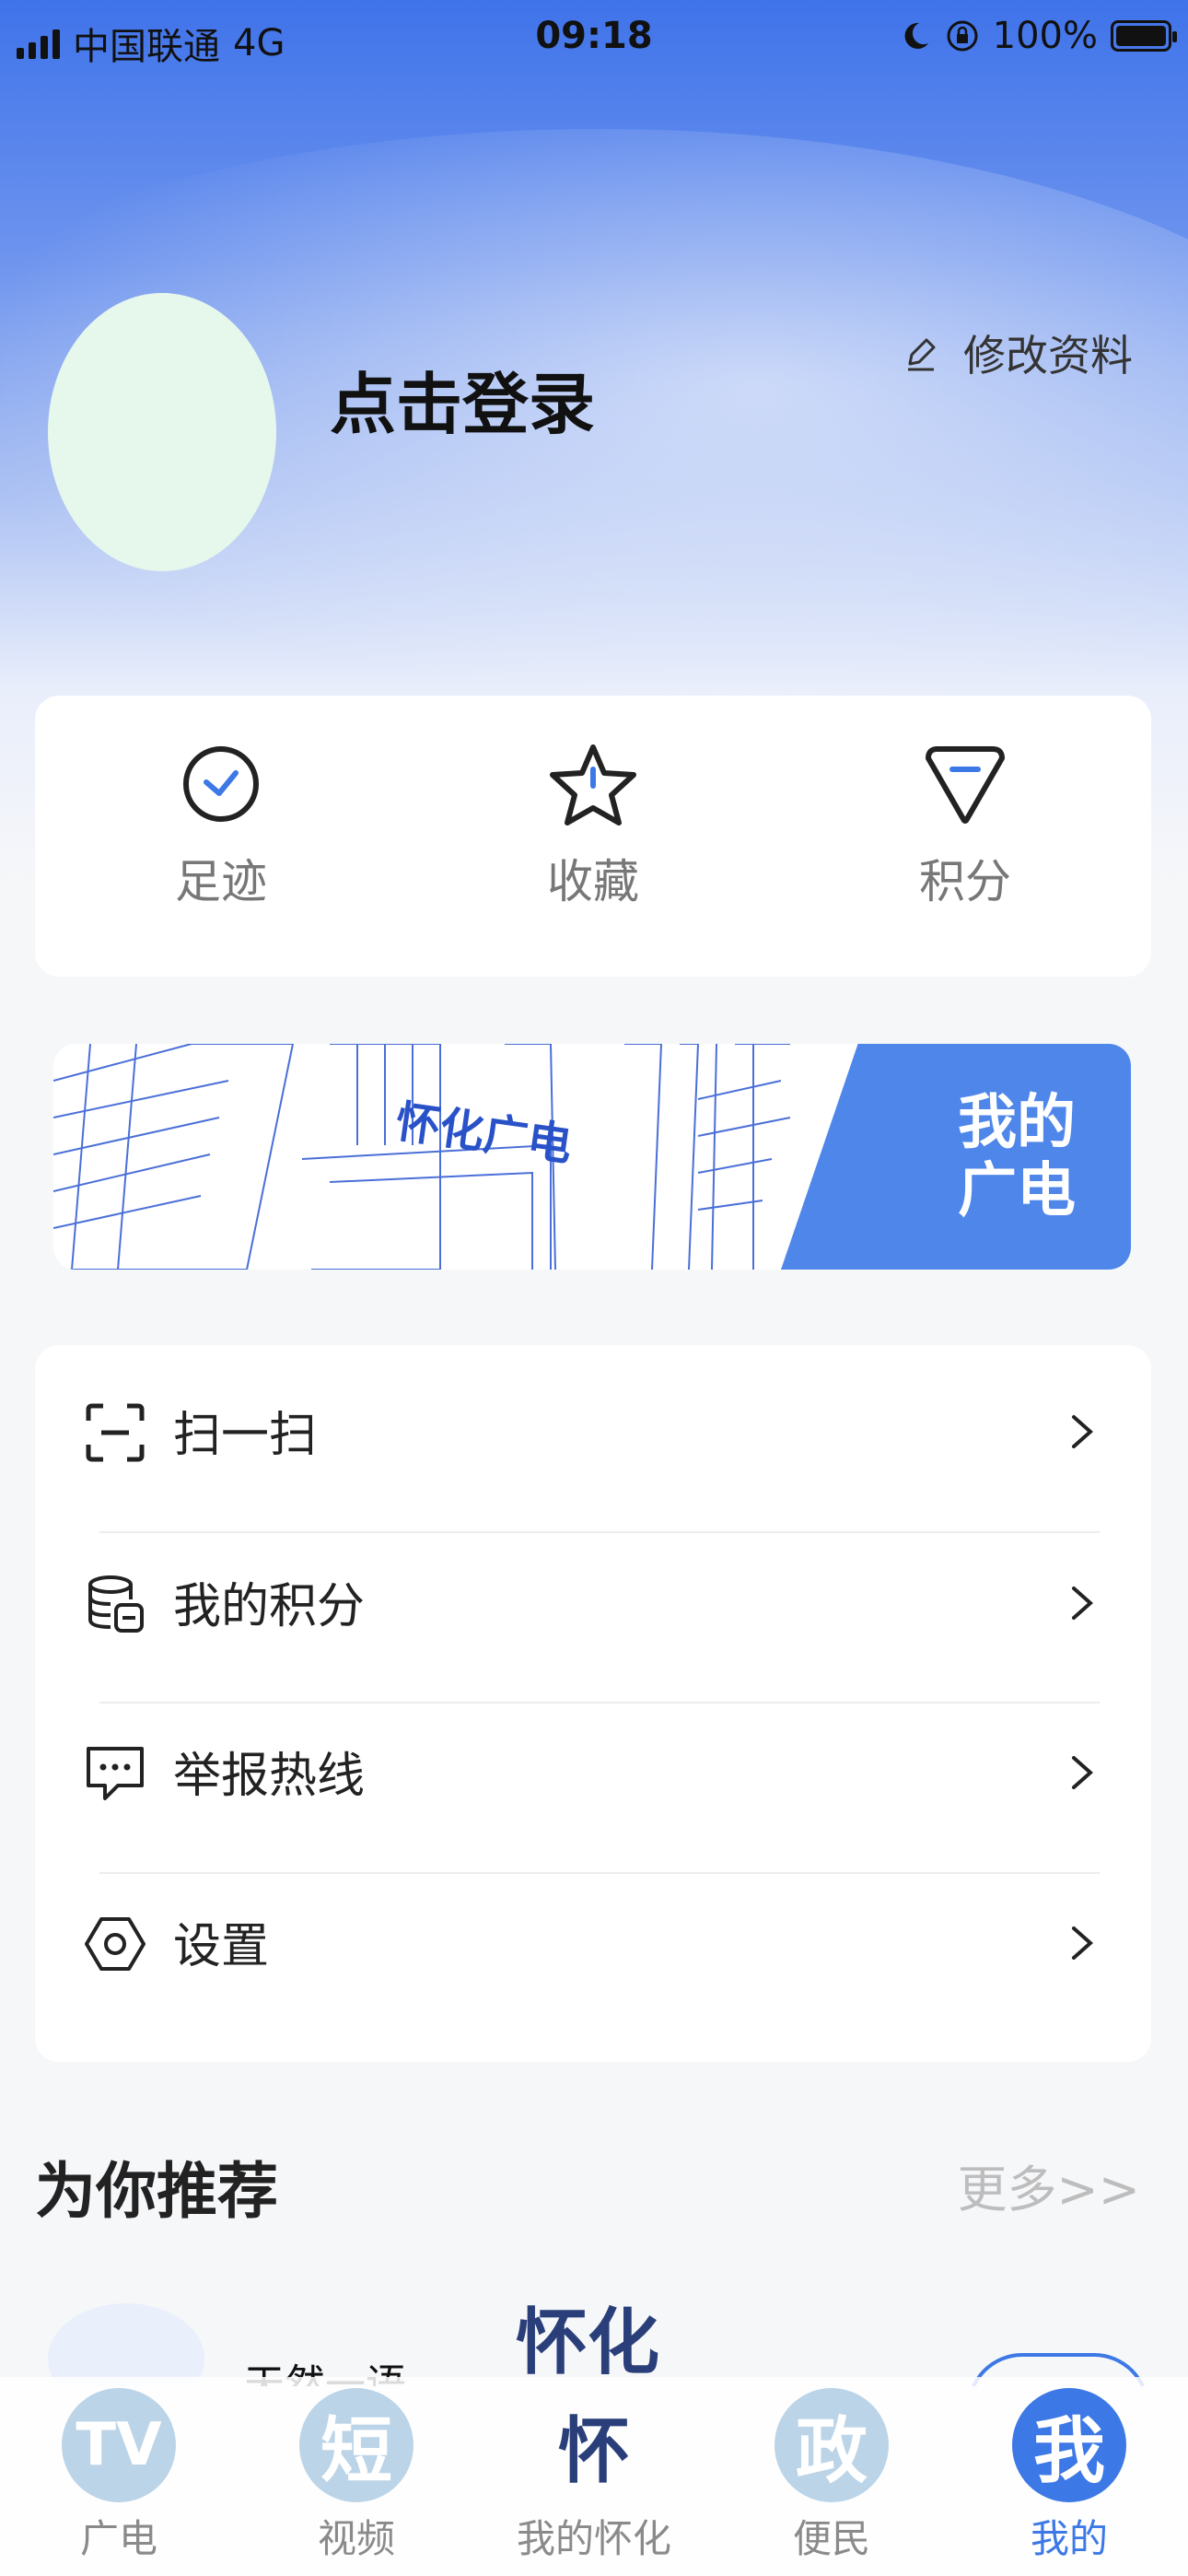 Image resolution: width=1188 pixels, height=2576 pixels. I want to click on tab-convenience: 政 便民, so click(831, 2476).